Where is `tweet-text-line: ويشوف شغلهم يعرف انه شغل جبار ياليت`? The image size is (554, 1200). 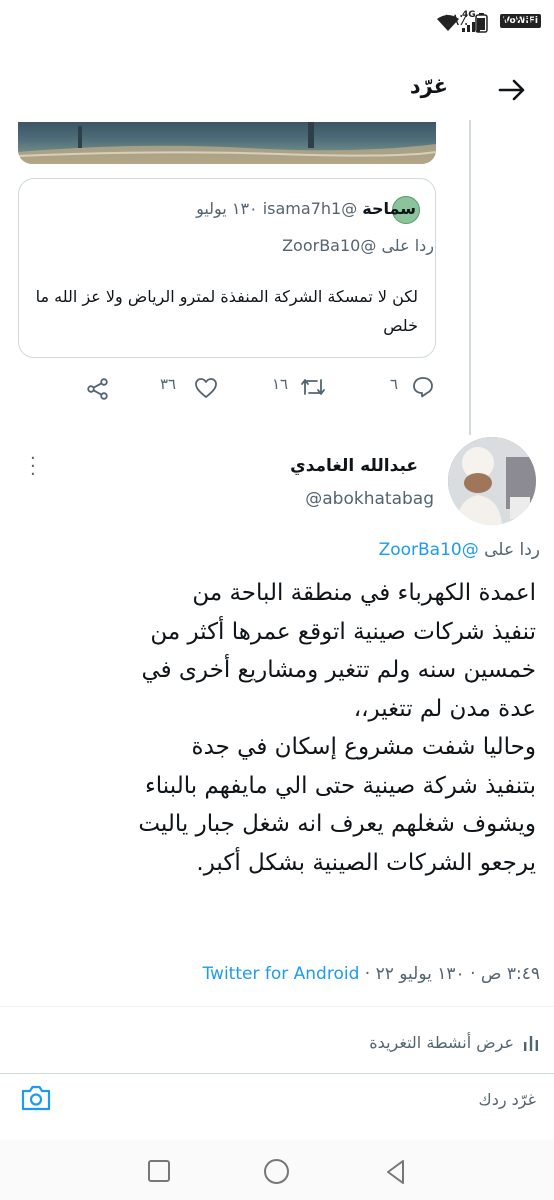
tweet-text-line: ويشوف شغلهم يعرف انه شغل جبار ياليت is located at coordinates (337, 824).